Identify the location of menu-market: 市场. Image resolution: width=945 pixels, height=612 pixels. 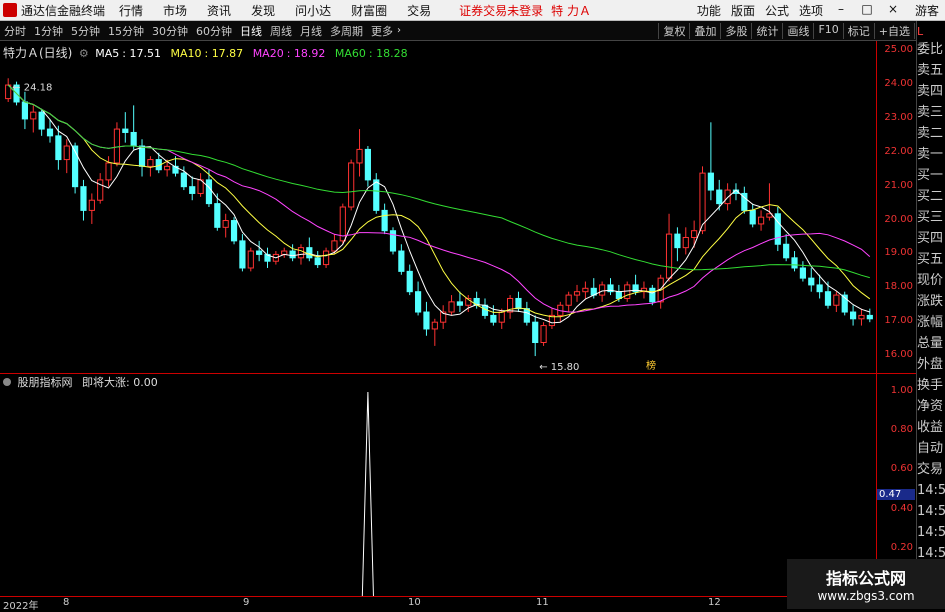
(175, 10).